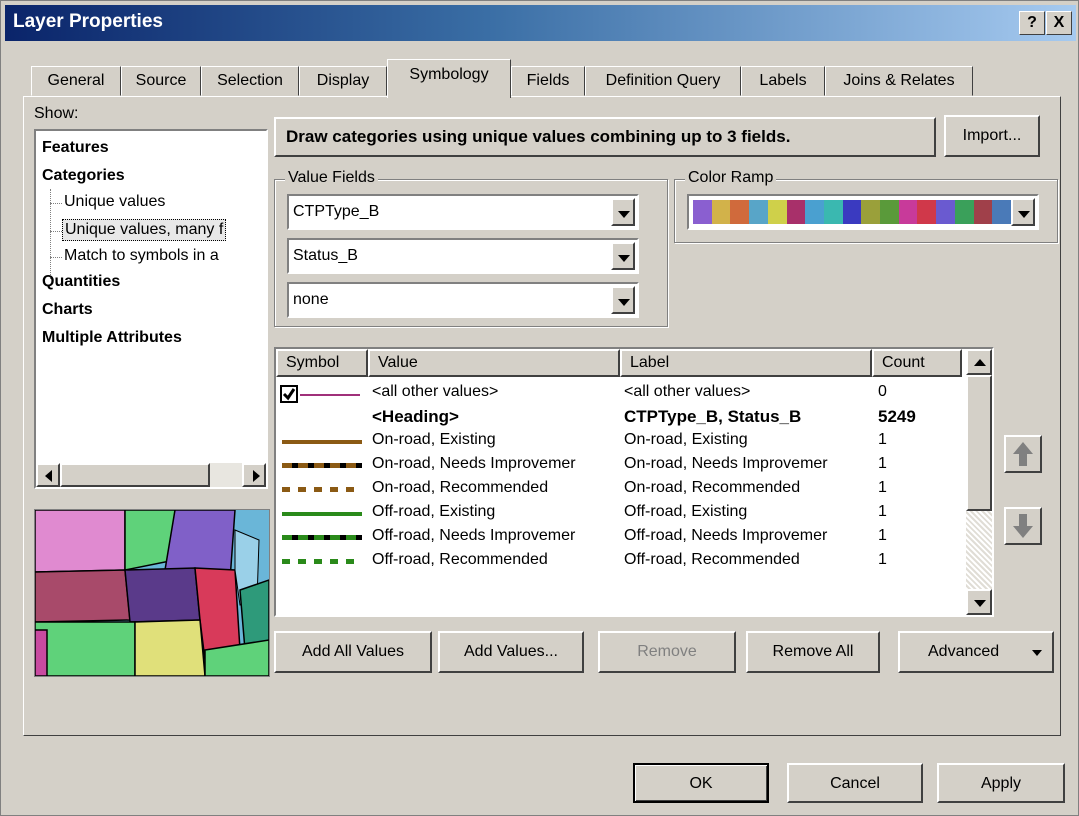 This screenshot has width=1079, height=816. Describe the element at coordinates (463, 256) in the screenshot. I see `value-field-2-select: Status_B` at that location.